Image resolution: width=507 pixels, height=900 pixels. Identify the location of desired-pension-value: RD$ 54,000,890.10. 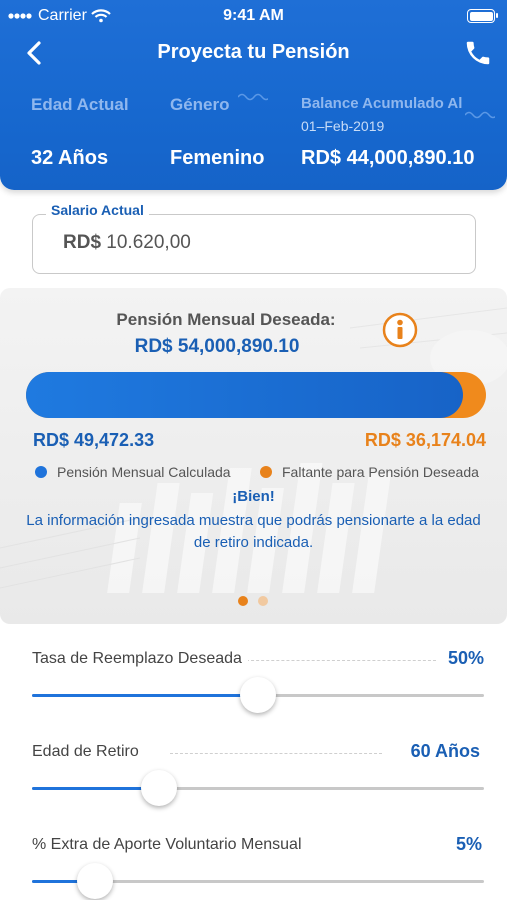
(217, 346).